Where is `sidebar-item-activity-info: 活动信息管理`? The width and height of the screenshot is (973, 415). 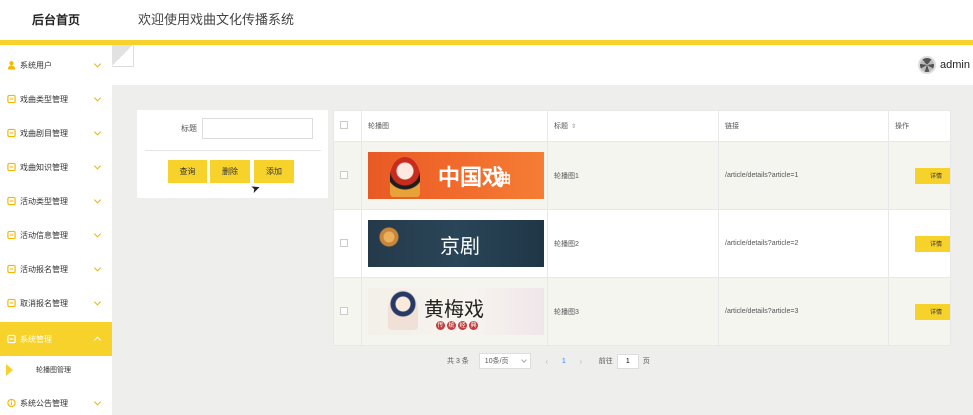 sidebar-item-activity-info: 活动信息管理 is located at coordinates (56, 235).